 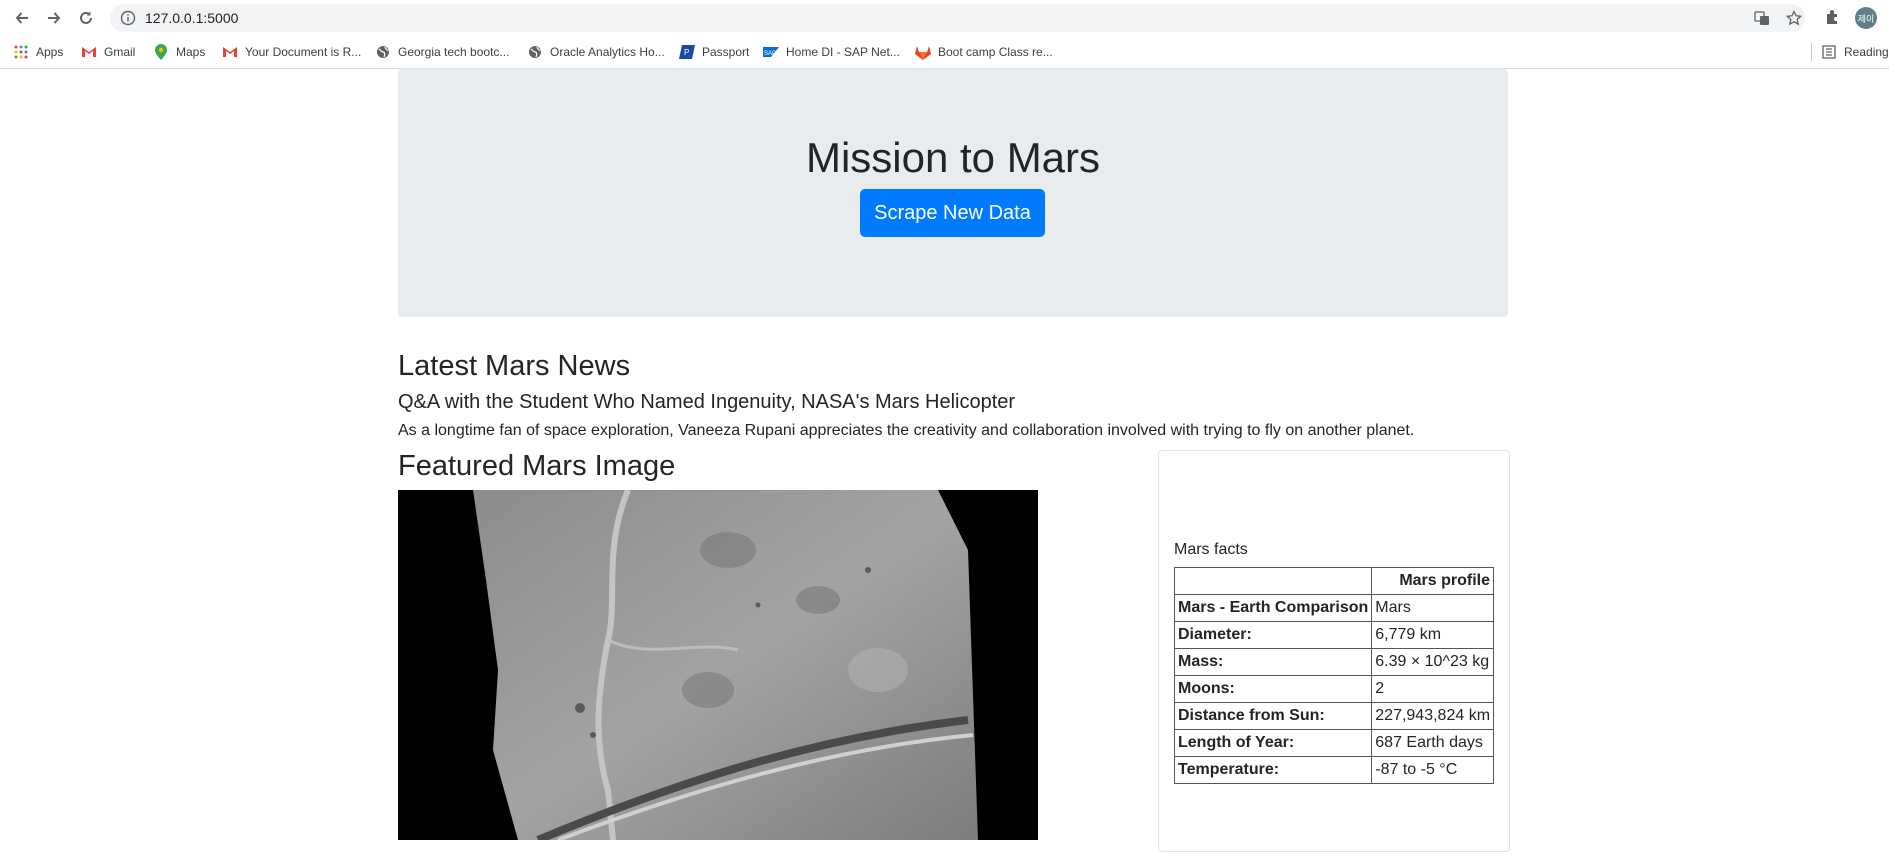 I want to click on extensions-puzzle-icon, so click(x=1834, y=18).